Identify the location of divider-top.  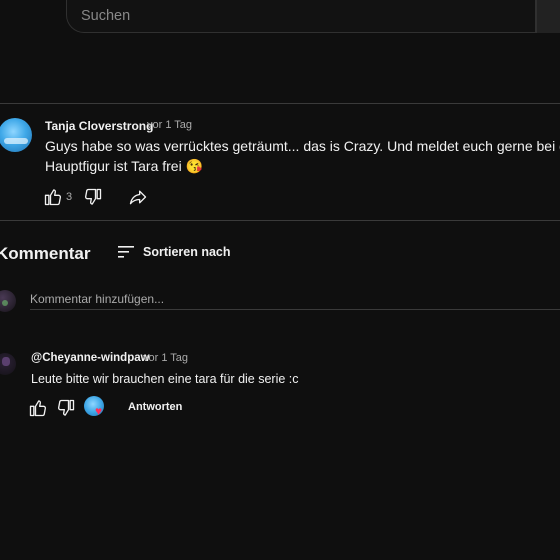
(280, 103).